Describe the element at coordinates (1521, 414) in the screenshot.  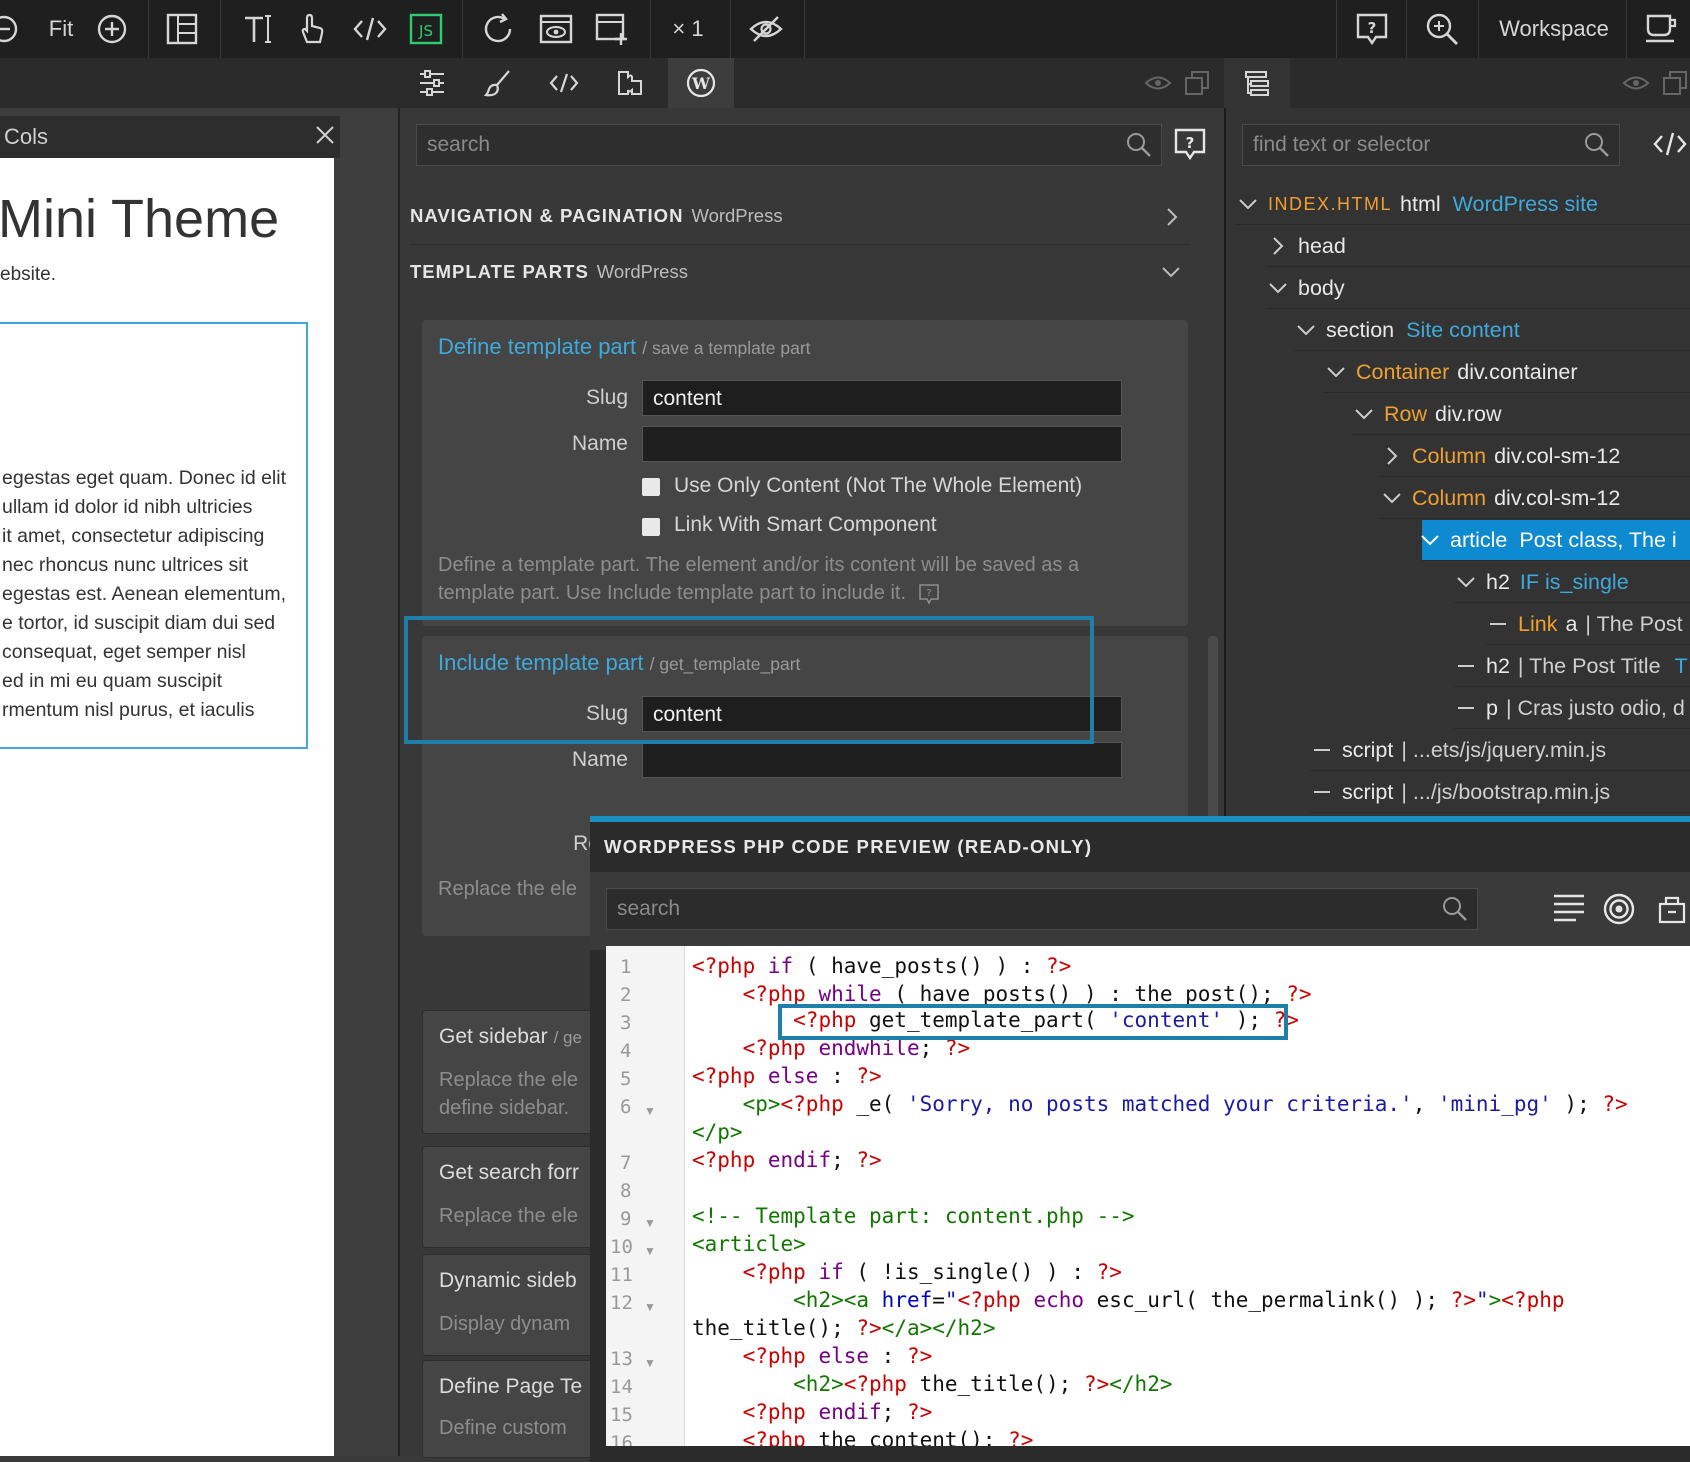
I see `tree-node-row: Row div.row` at that location.